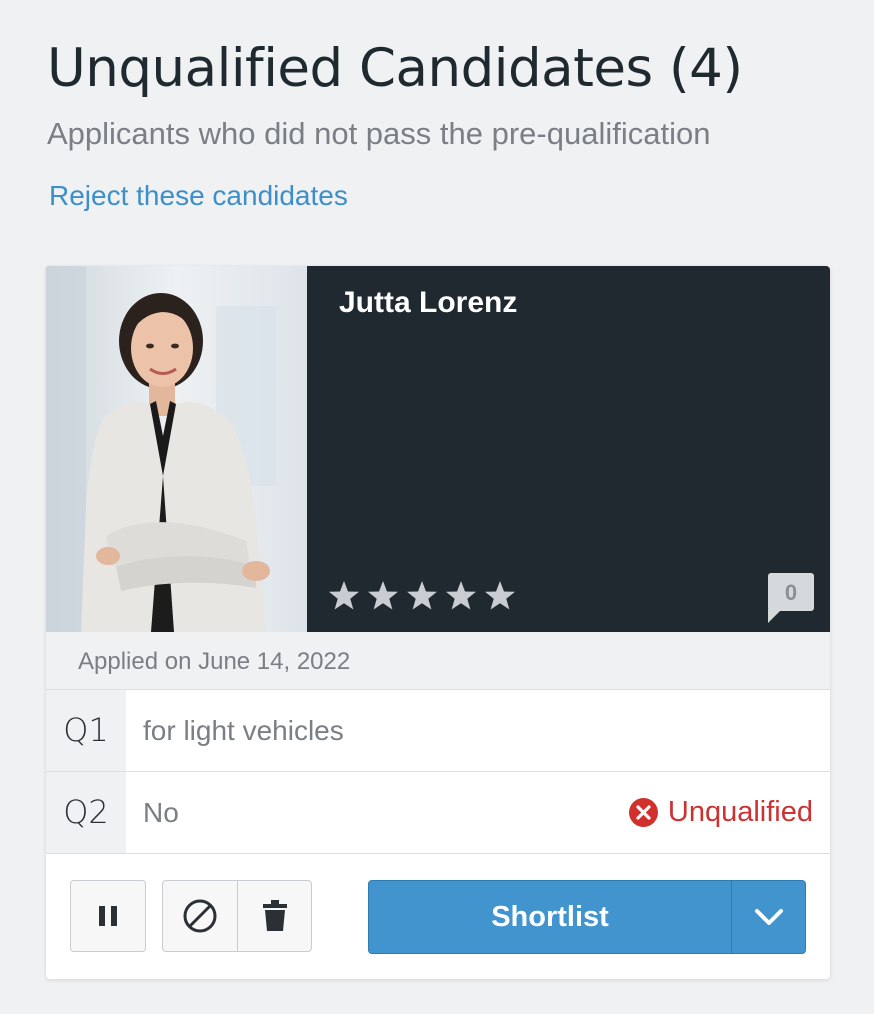  Describe the element at coordinates (161, 812) in the screenshot. I see `question-answer: No` at that location.